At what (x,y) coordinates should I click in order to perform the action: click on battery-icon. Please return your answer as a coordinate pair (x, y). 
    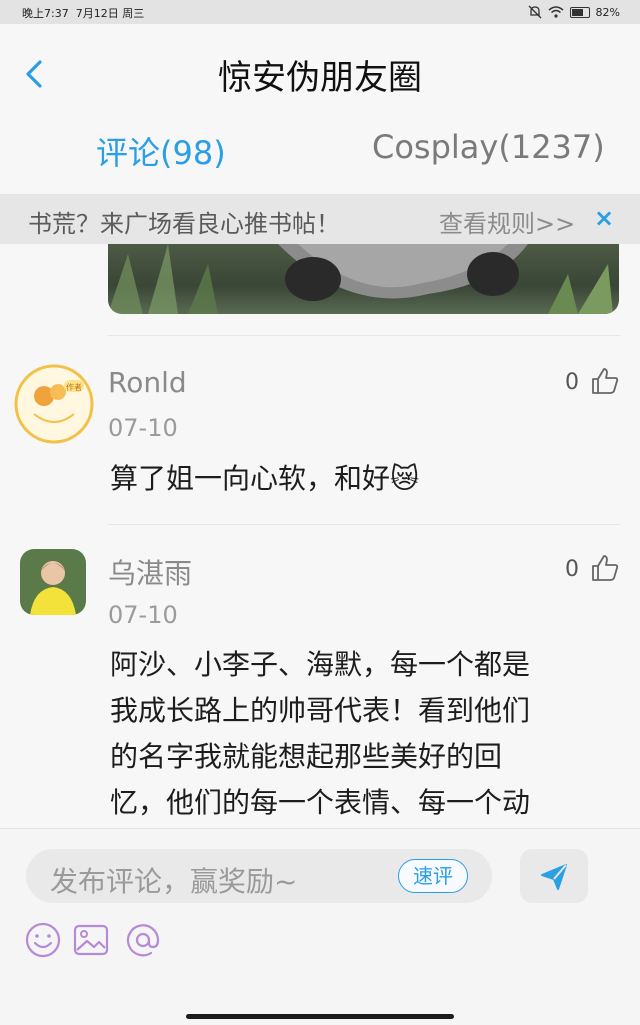
    Looking at the image, I should click on (579, 12).